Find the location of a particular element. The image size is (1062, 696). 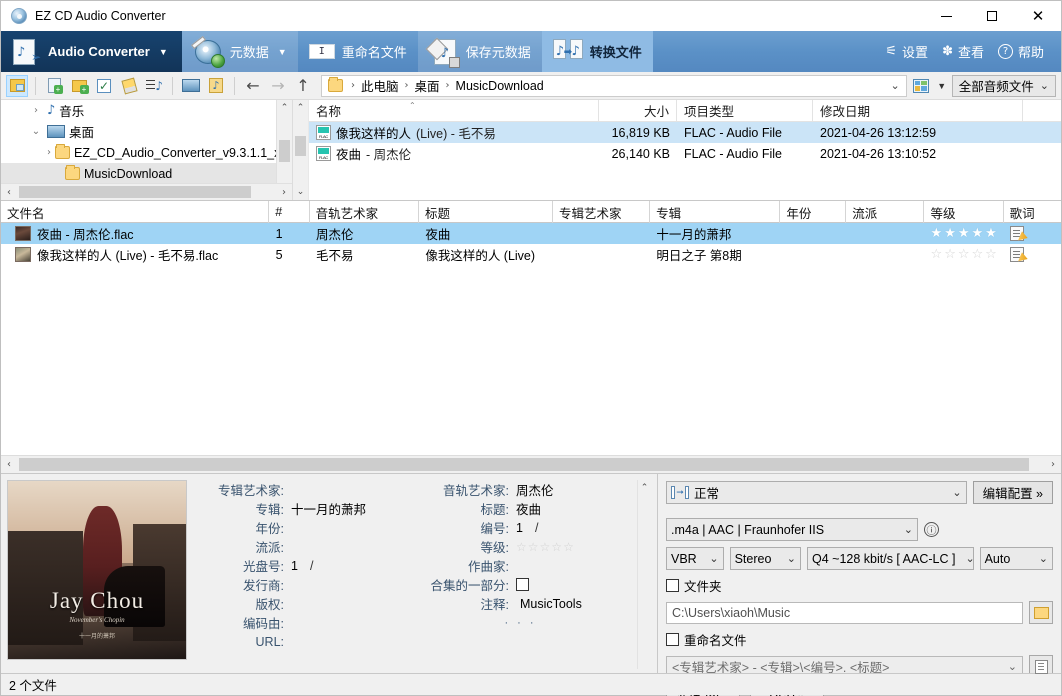

expander-icon: ⌄ is located at coordinates (36, 131).